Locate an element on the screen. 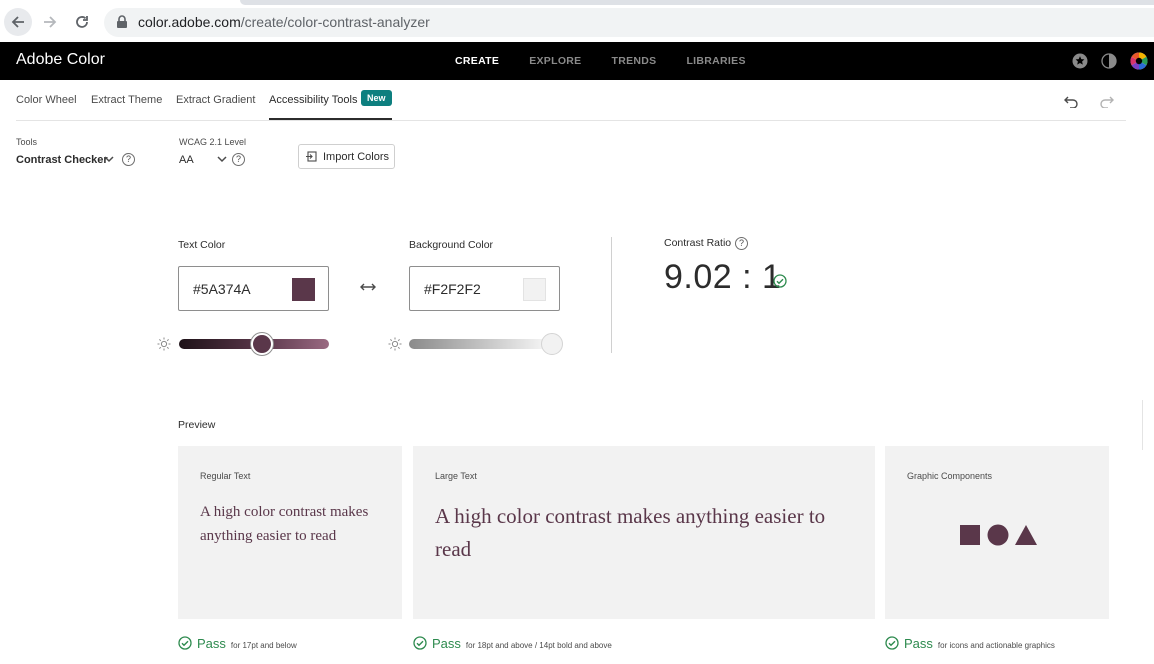 Image resolution: width=1154 pixels, height=664 pixels. square-shape-icon is located at coordinates (970, 535).